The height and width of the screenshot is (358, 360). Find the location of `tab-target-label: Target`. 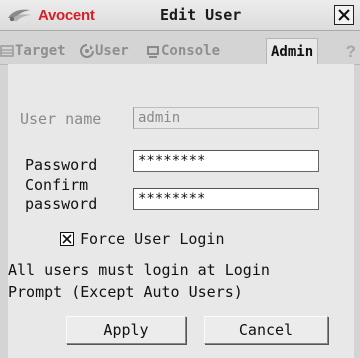

tab-target-label: Target is located at coordinates (40, 51).